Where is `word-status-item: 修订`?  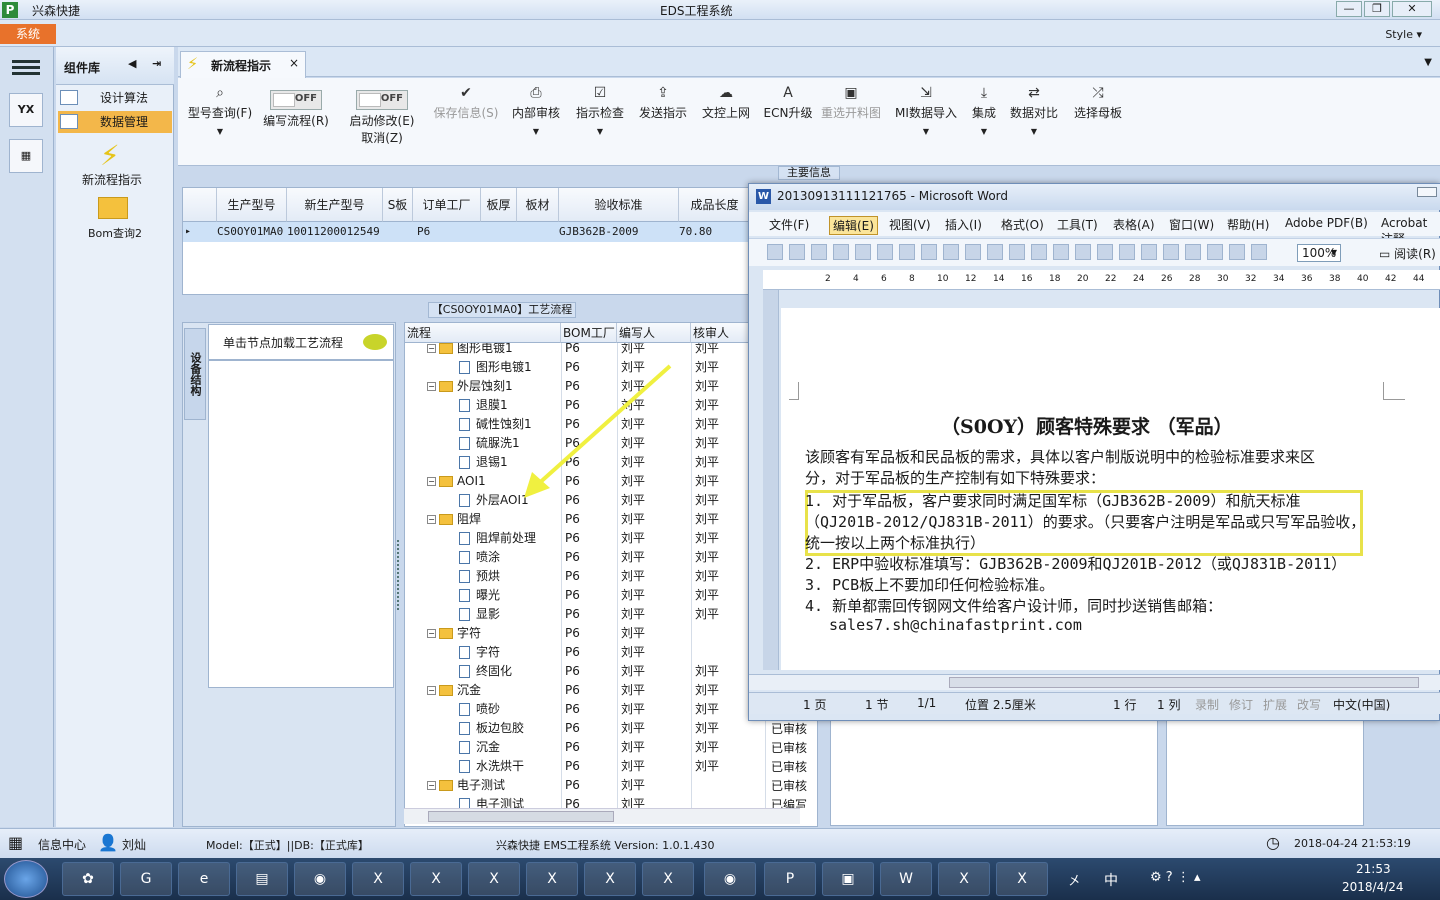
word-status-item: 修订 is located at coordinates (1241, 704).